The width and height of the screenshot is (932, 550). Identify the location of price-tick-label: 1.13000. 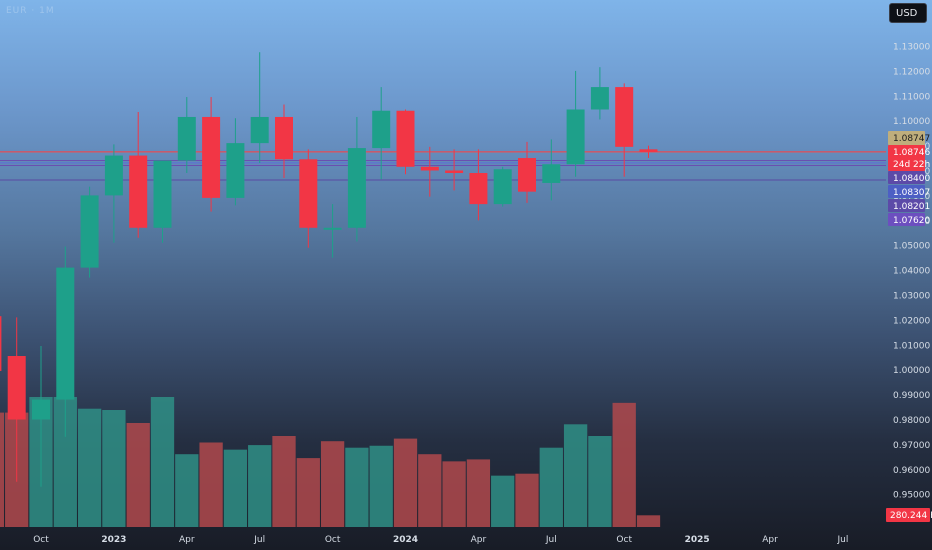
(911, 48).